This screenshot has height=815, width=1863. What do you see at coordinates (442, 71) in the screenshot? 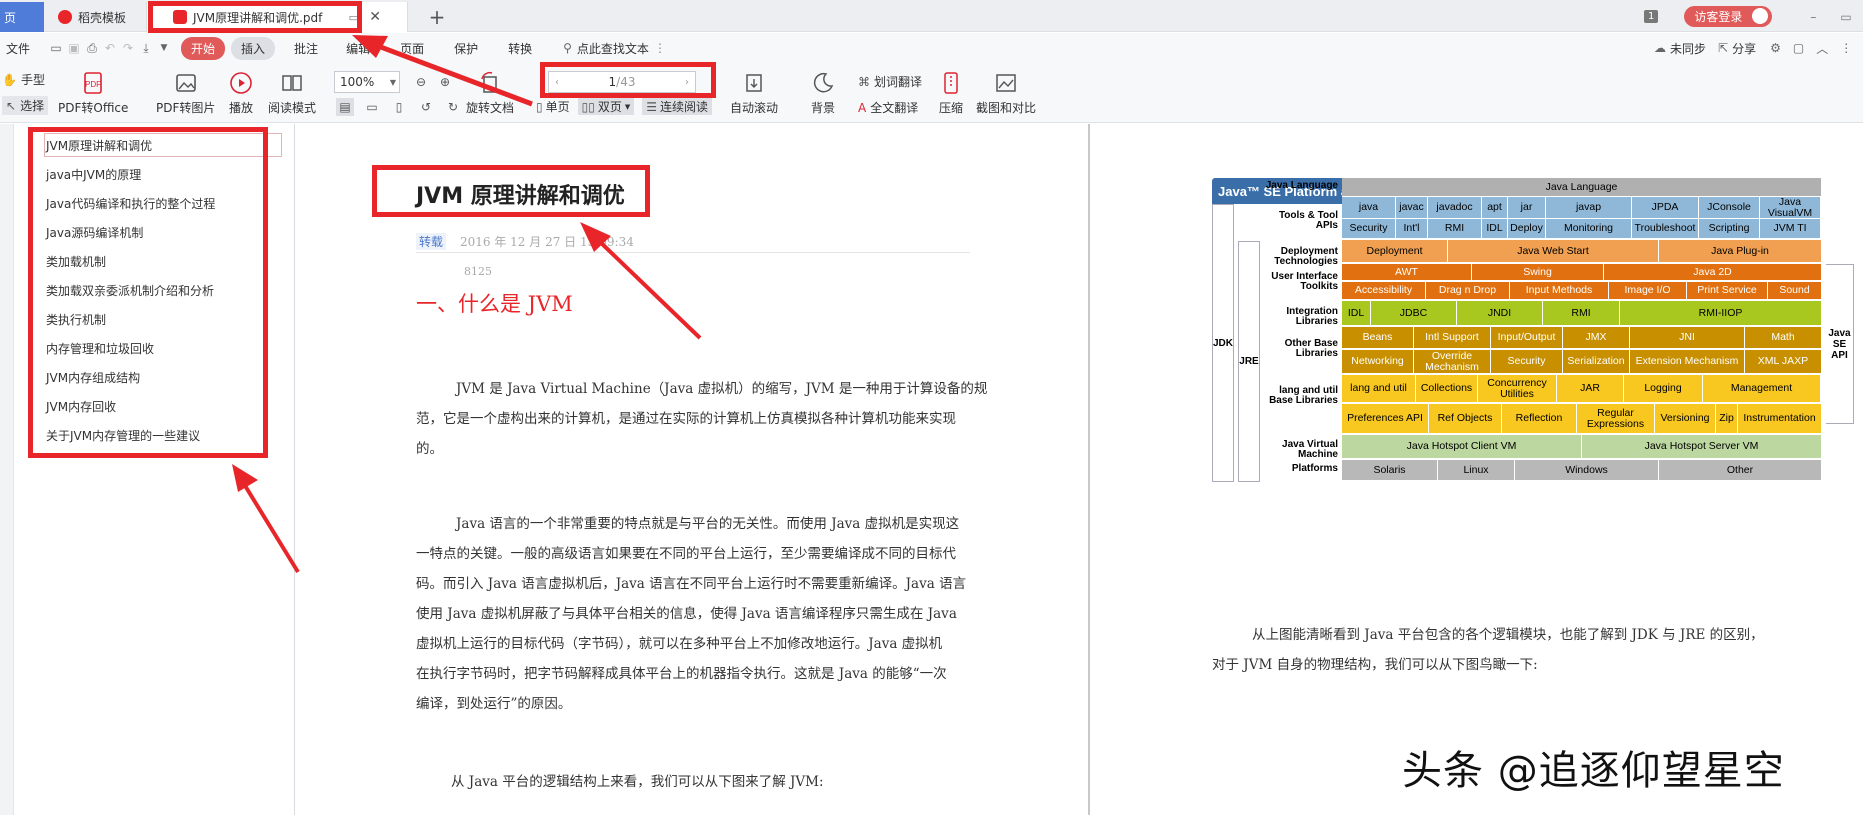
I see `arrow-to-tab` at bounding box center [442, 71].